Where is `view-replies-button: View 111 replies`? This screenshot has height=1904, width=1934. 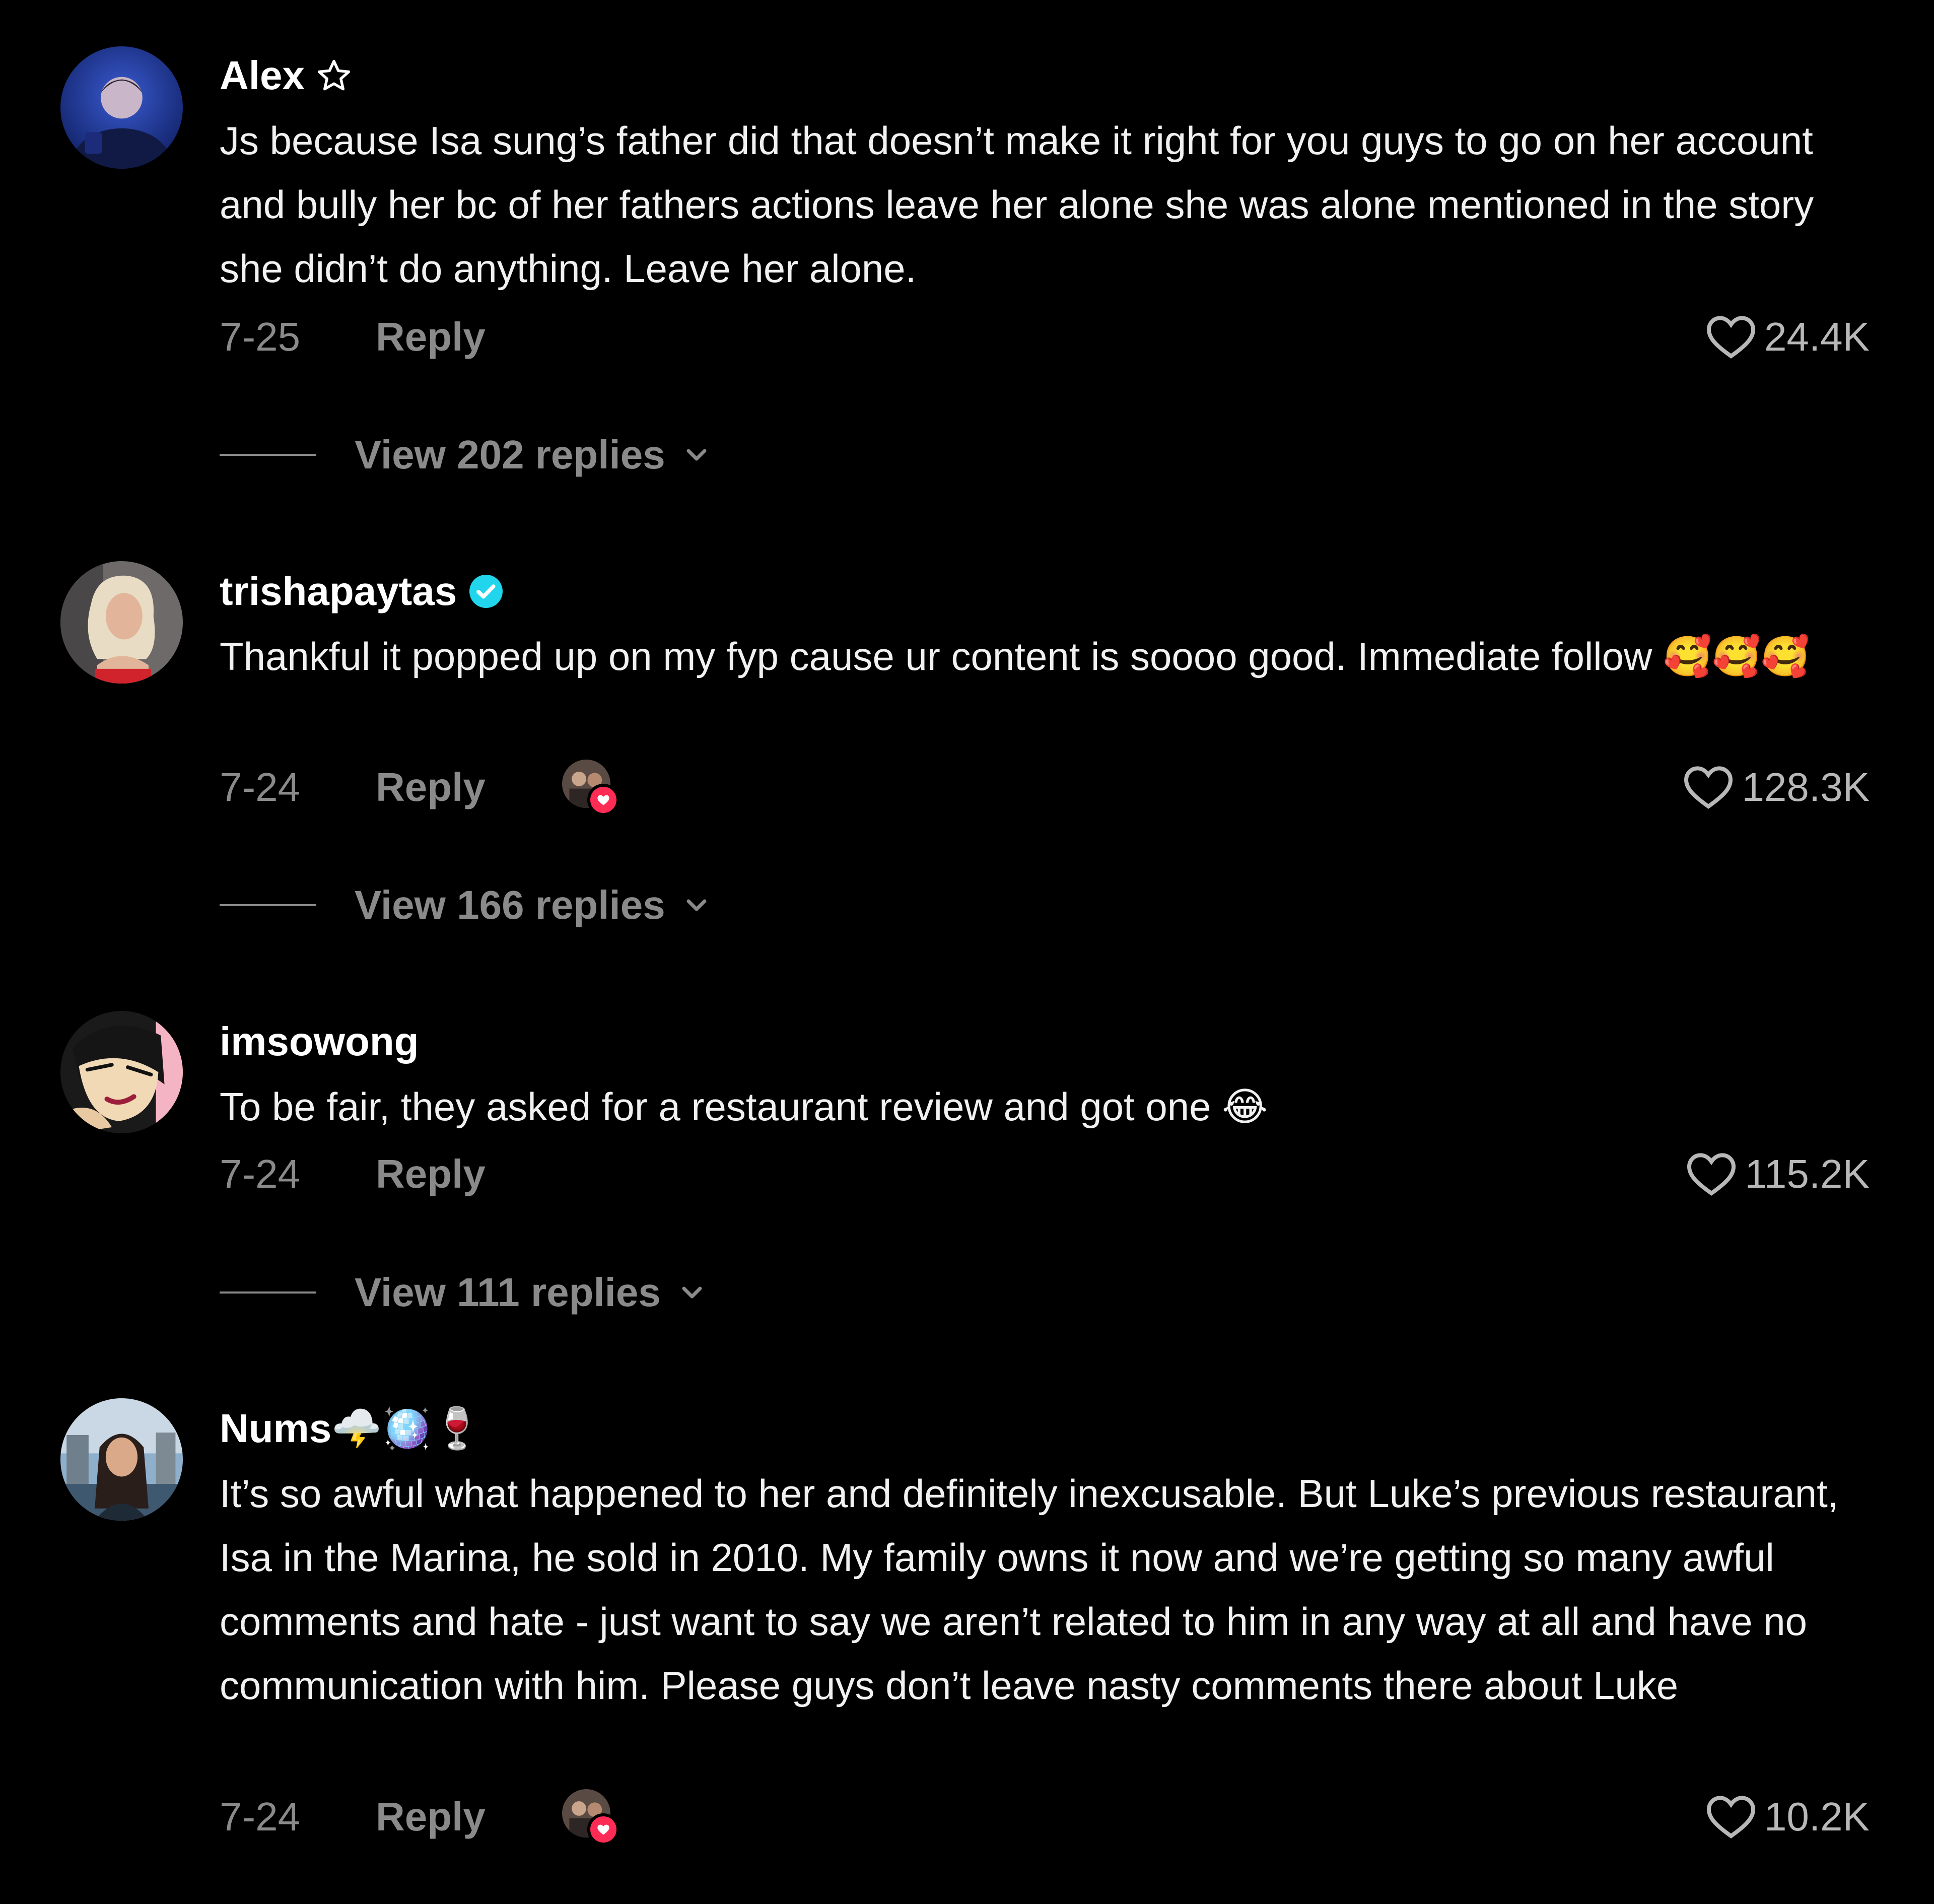 view-replies-button: View 111 replies is located at coordinates (464, 1292).